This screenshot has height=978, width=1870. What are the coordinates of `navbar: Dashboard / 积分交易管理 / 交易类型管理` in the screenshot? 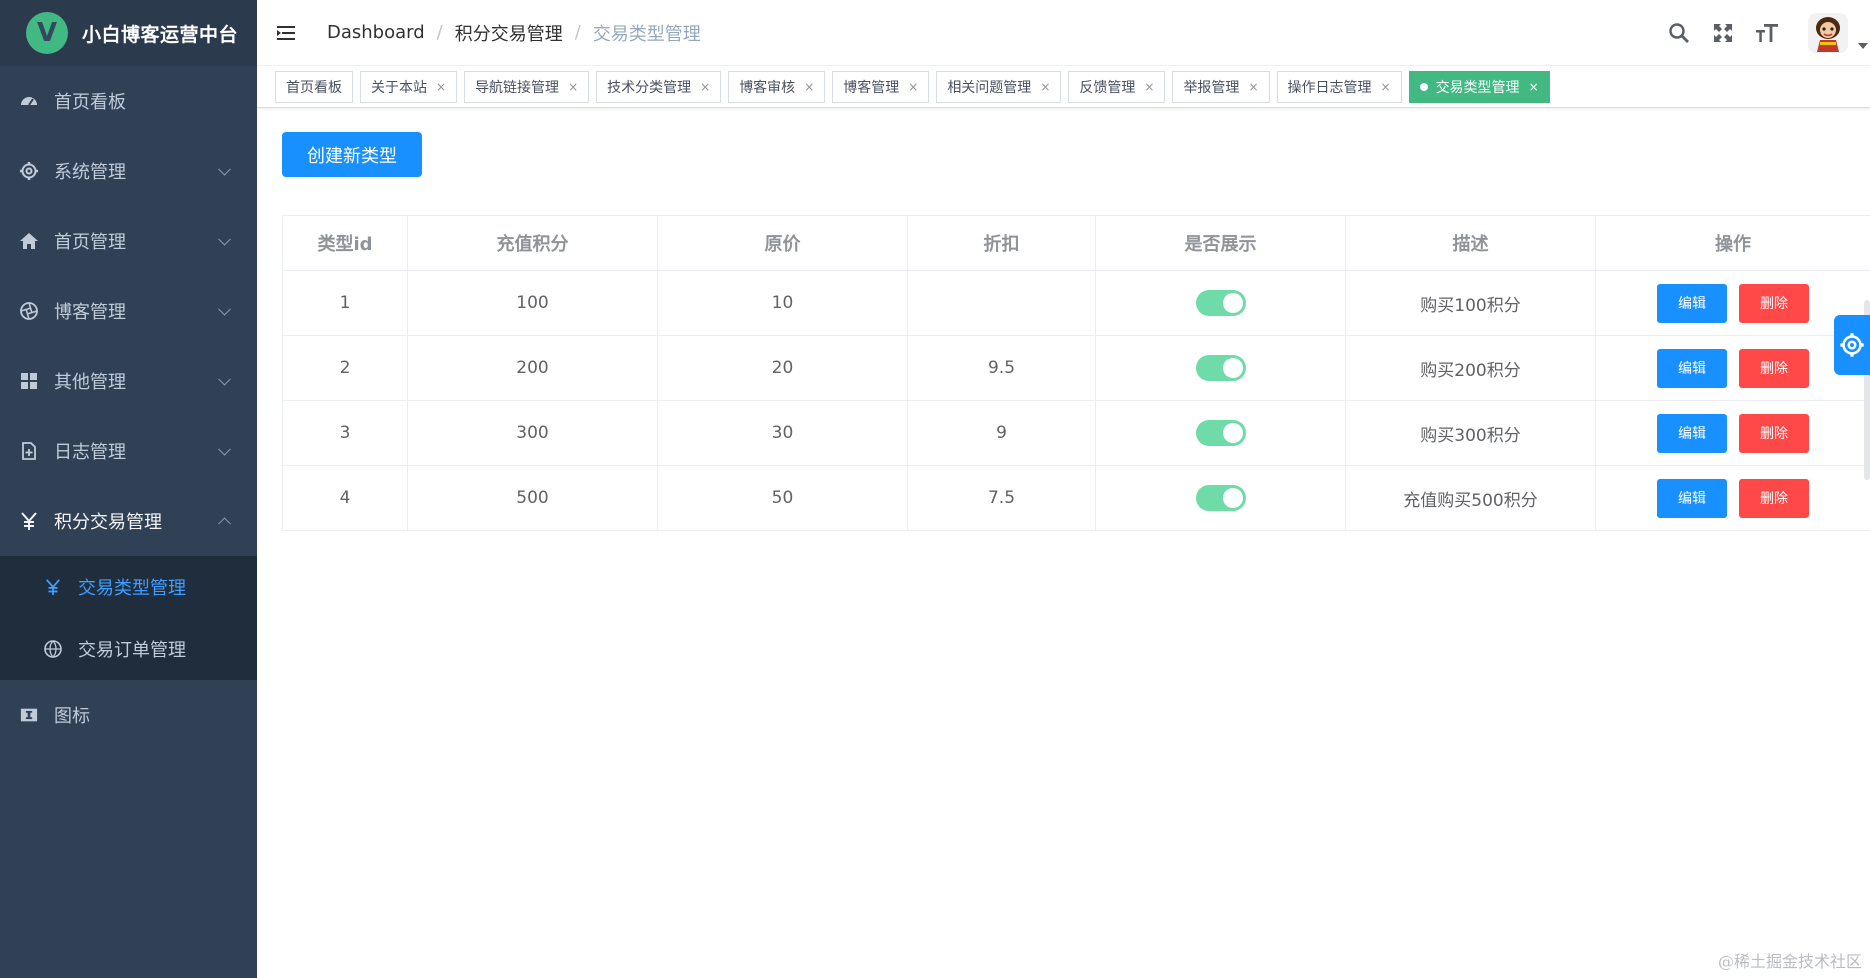 It's located at (1063, 33).